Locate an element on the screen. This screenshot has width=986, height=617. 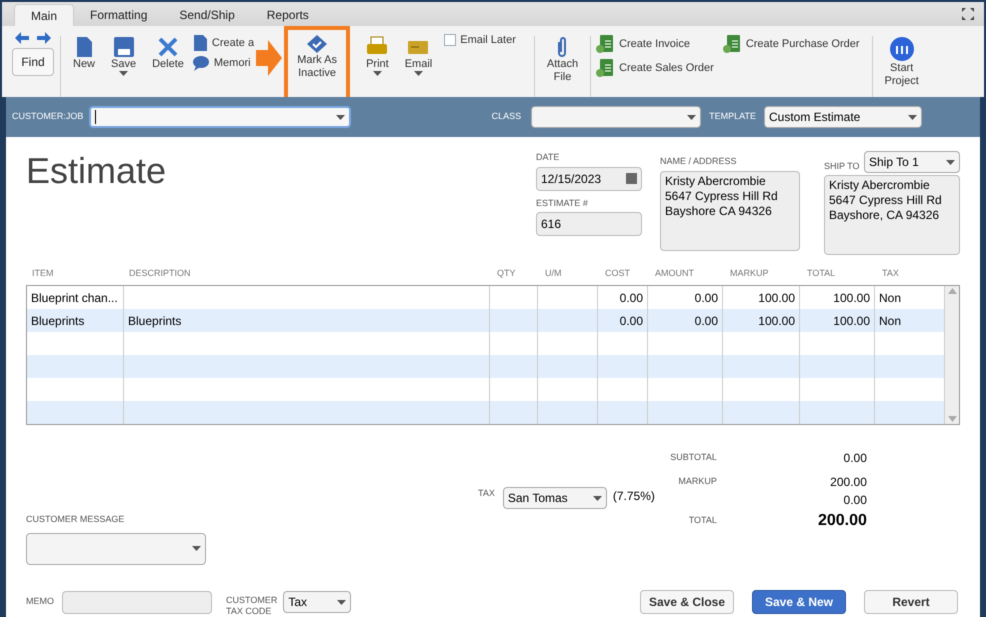
column-header: AMOUNT is located at coordinates (674, 273).